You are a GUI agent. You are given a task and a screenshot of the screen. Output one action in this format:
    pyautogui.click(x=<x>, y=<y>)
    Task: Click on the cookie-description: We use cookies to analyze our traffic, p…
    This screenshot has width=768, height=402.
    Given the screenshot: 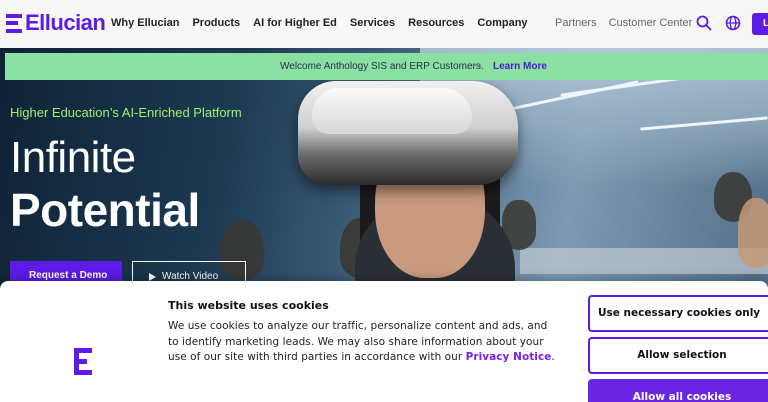 What is the action you would take?
    pyautogui.click(x=363, y=342)
    